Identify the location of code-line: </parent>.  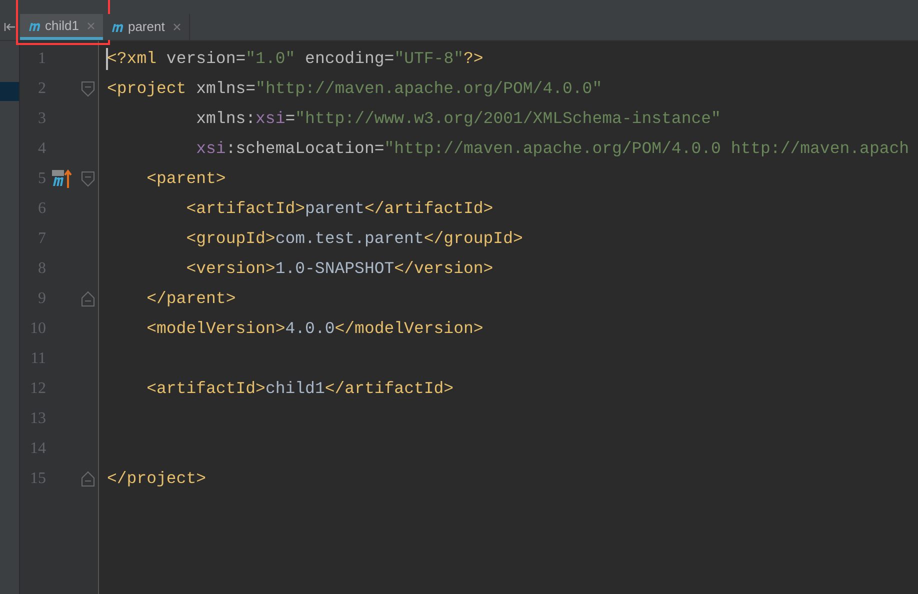
(191, 299).